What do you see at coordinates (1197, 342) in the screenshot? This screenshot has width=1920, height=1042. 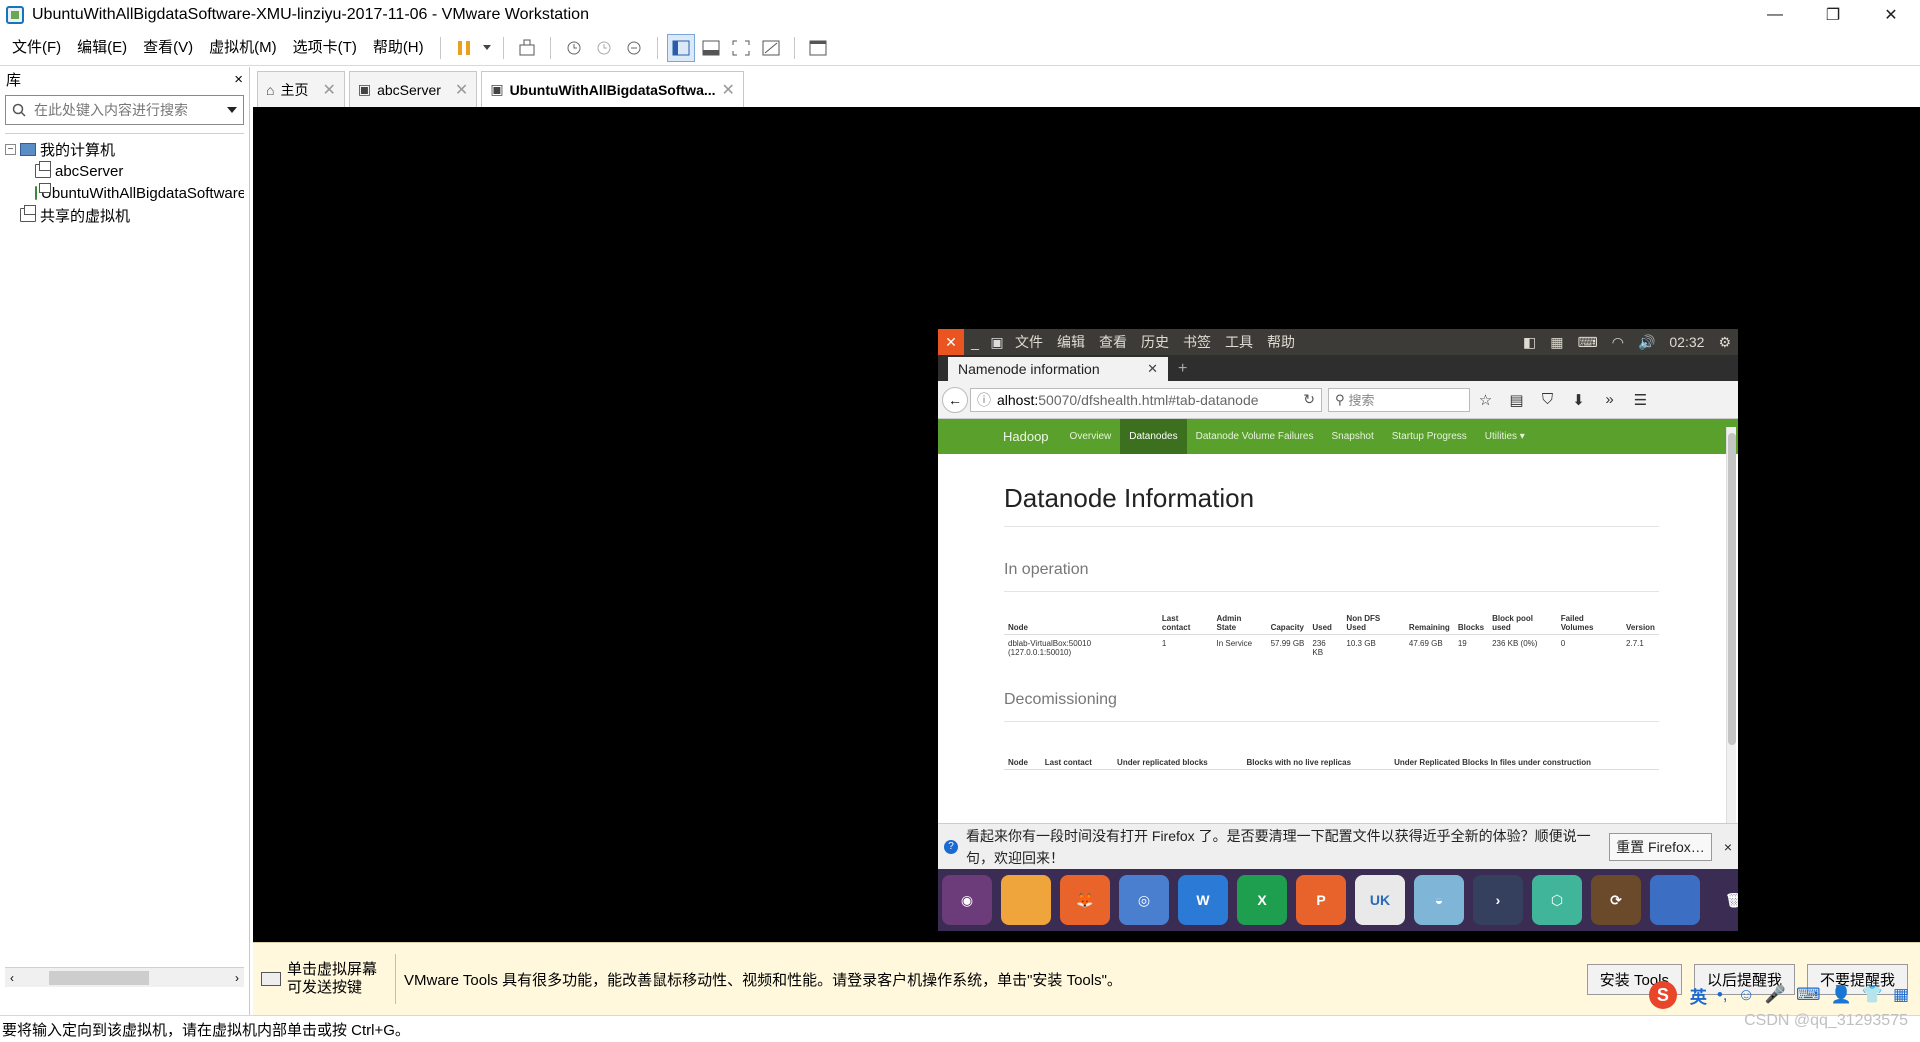 I see `guest-menu-bookmarks: 书签` at bounding box center [1197, 342].